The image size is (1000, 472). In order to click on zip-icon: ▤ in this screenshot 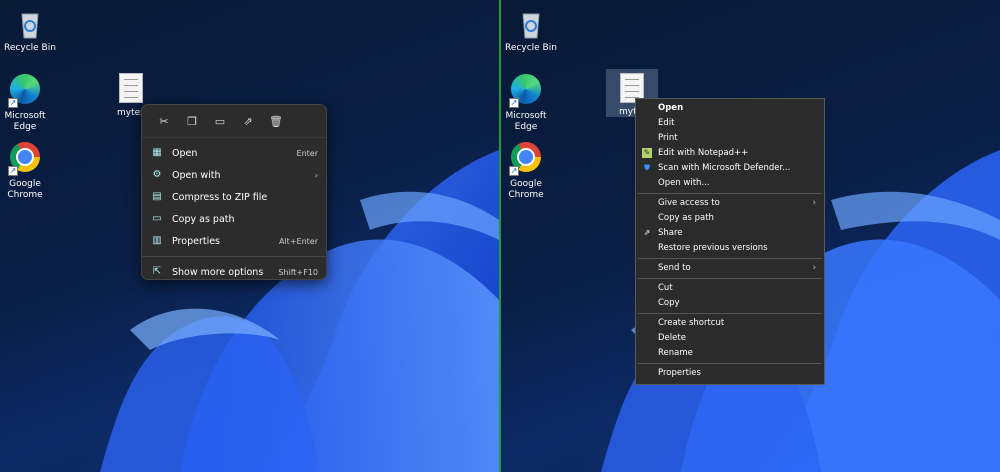, I will do `click(157, 196)`.